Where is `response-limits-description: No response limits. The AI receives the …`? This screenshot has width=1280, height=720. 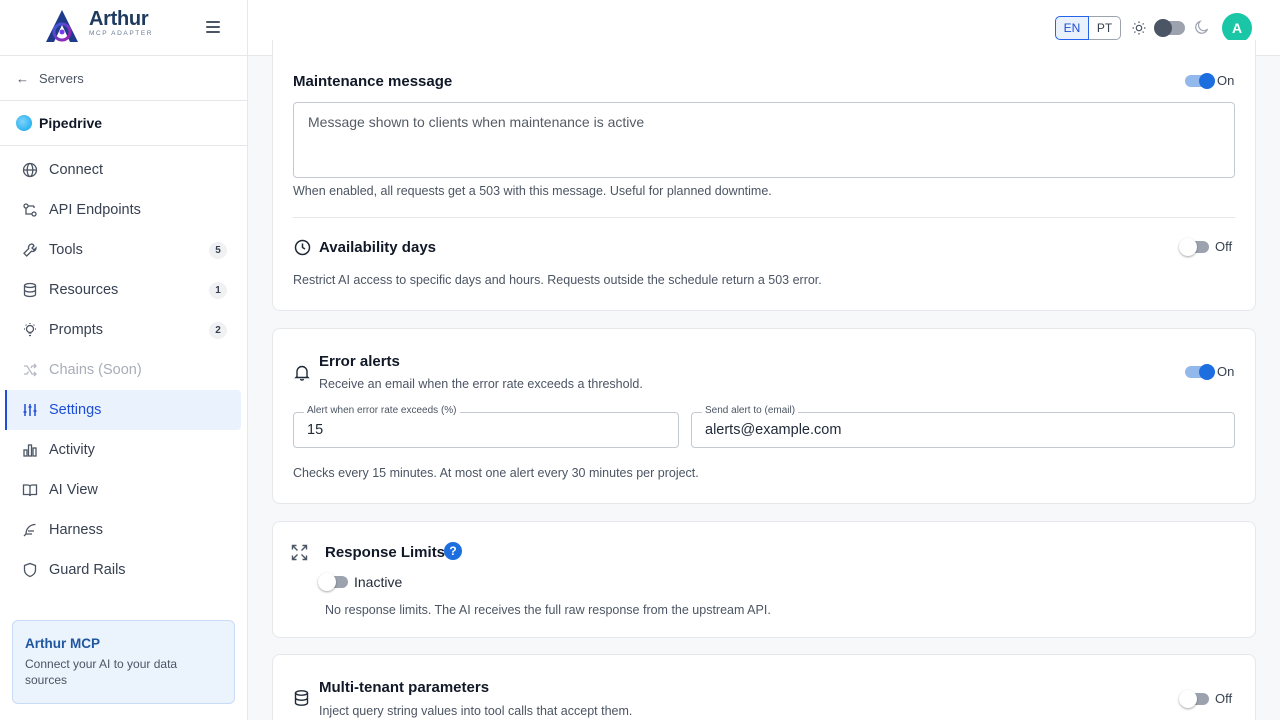 response-limits-description: No response limits. The AI receives the … is located at coordinates (548, 610).